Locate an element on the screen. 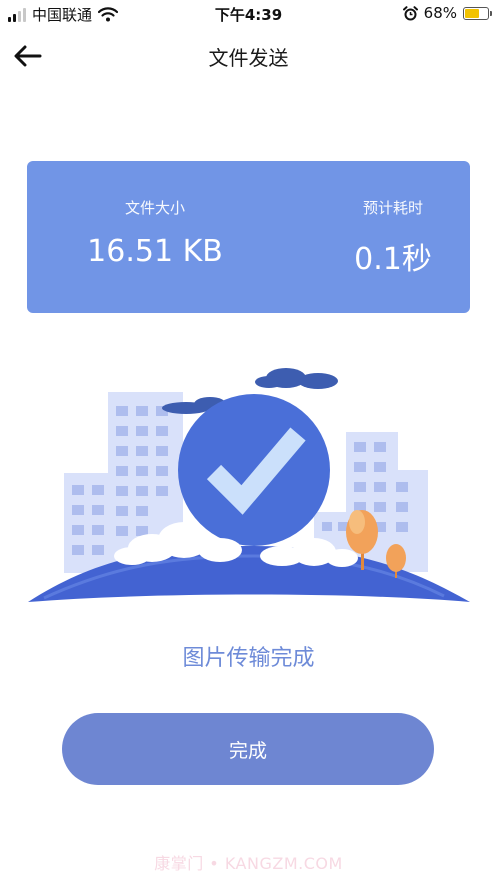 The height and width of the screenshot is (883, 497). done-button: 完成 is located at coordinates (248, 749).